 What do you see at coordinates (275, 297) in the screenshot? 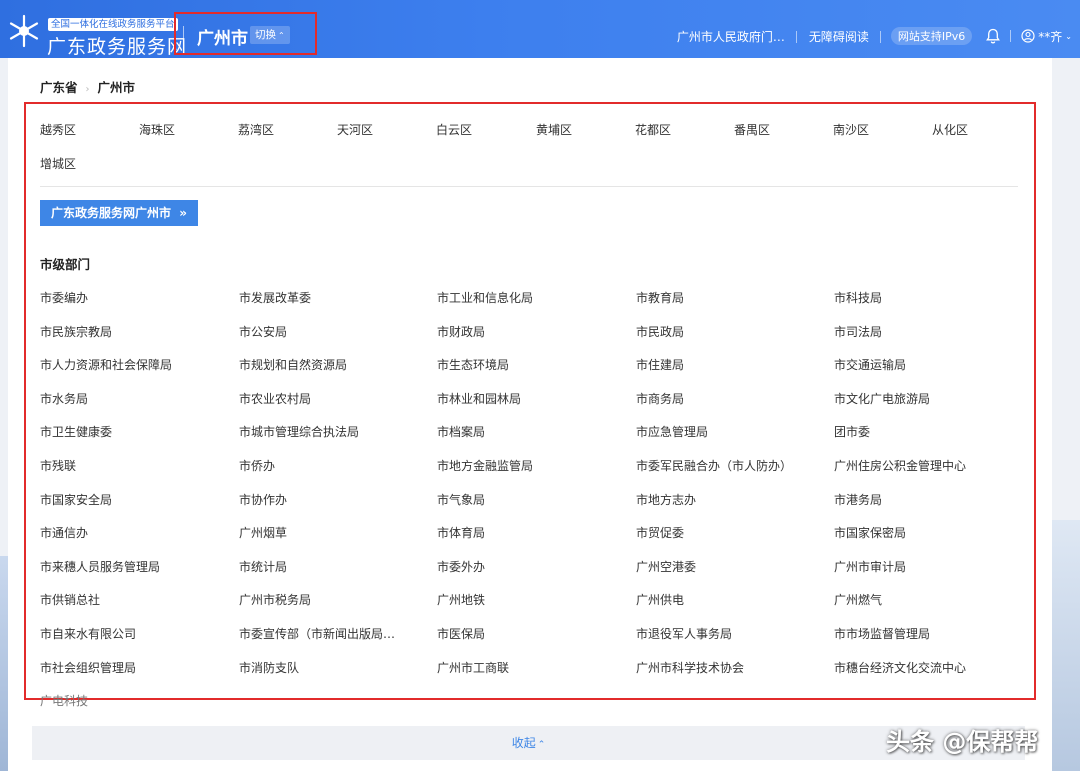
I see `department-link: 市发展改革委` at bounding box center [275, 297].